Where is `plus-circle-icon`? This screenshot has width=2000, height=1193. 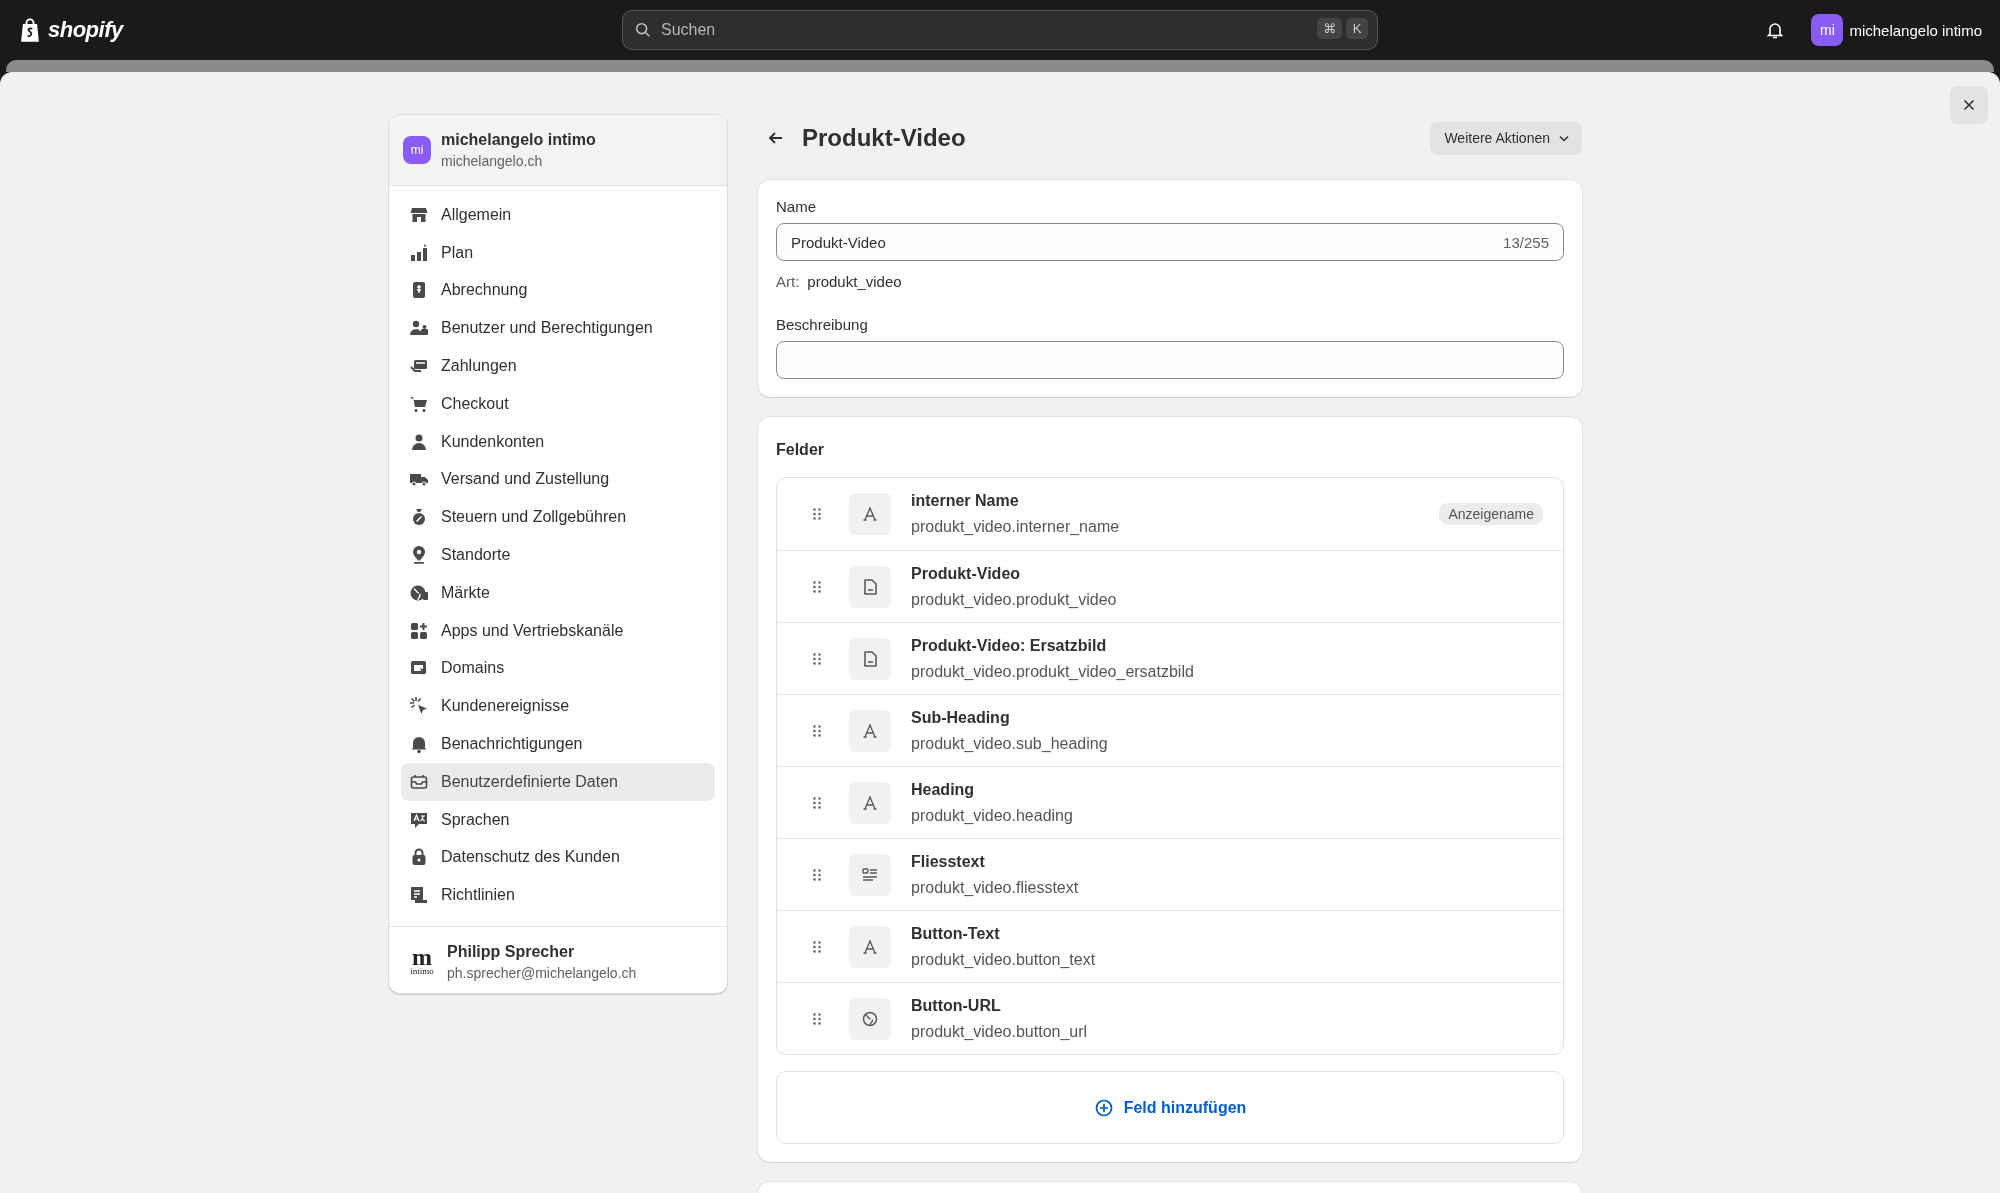 plus-circle-icon is located at coordinates (1103, 1107).